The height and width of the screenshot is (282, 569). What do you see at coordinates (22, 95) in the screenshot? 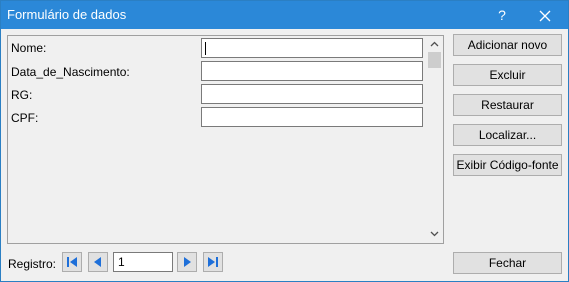
I see `field-label-rg: RG:` at bounding box center [22, 95].